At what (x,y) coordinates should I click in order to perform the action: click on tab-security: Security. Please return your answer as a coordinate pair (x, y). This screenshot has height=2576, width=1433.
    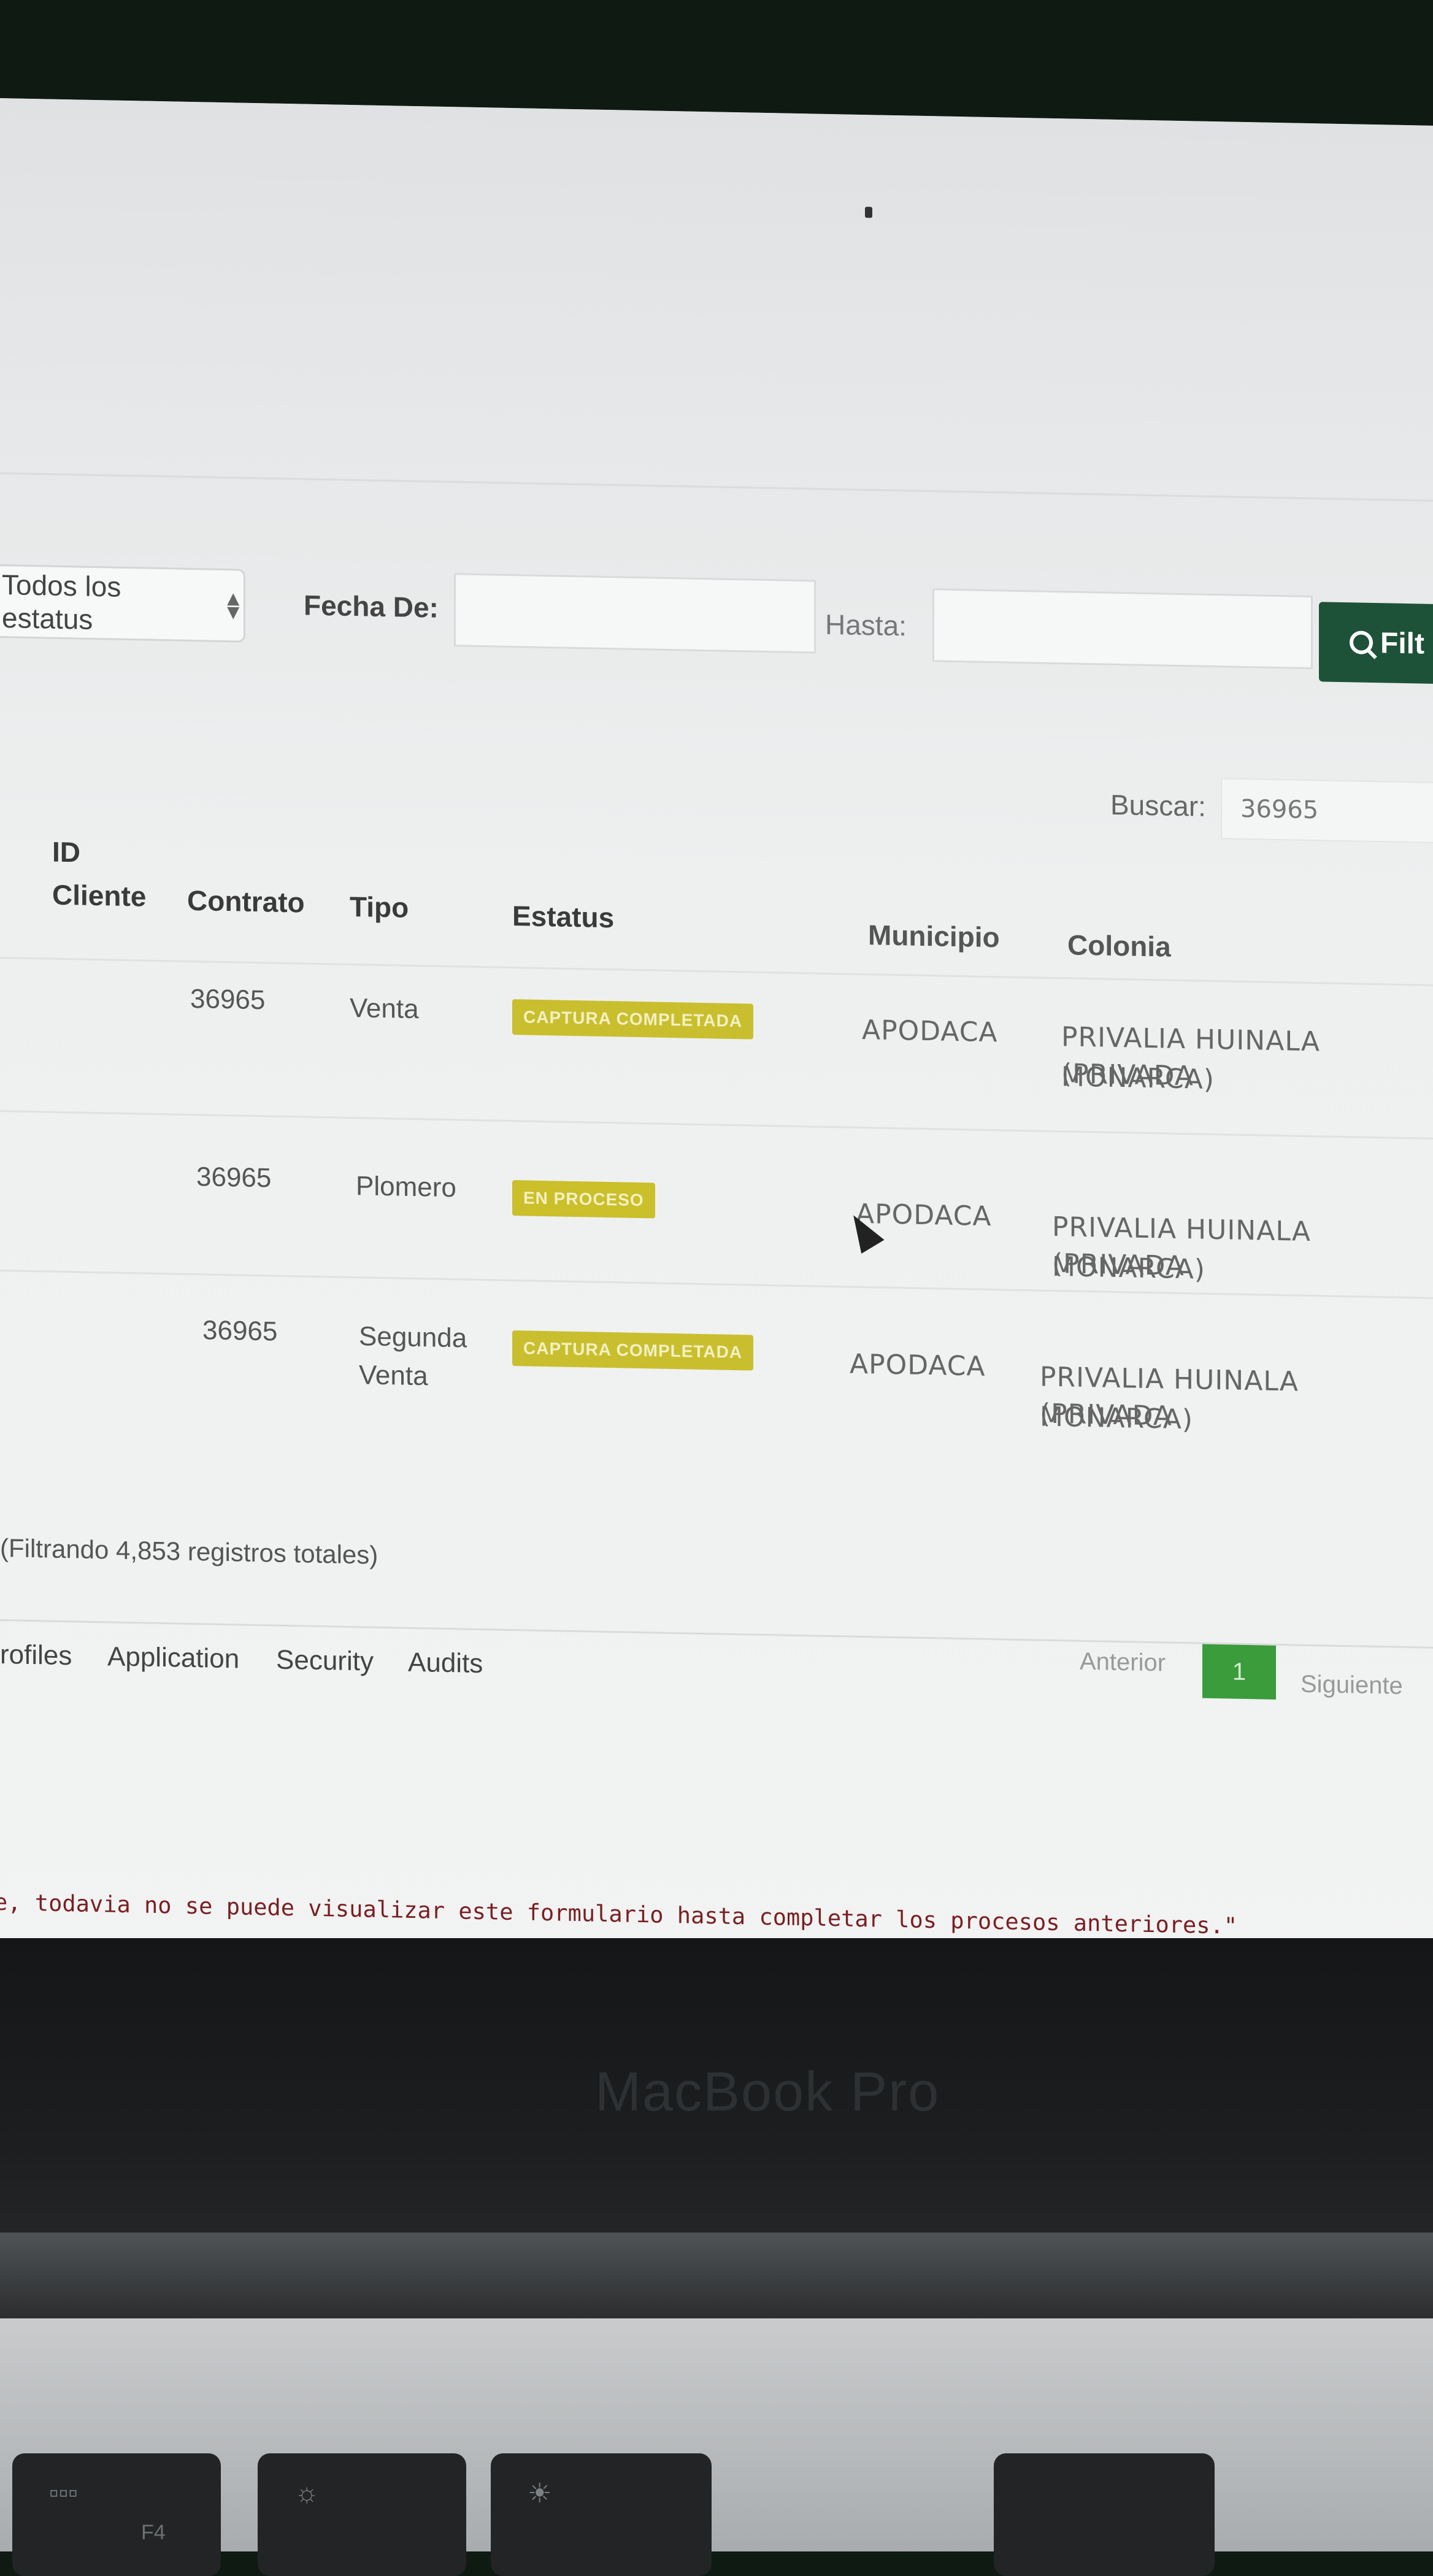
    Looking at the image, I should click on (325, 1661).